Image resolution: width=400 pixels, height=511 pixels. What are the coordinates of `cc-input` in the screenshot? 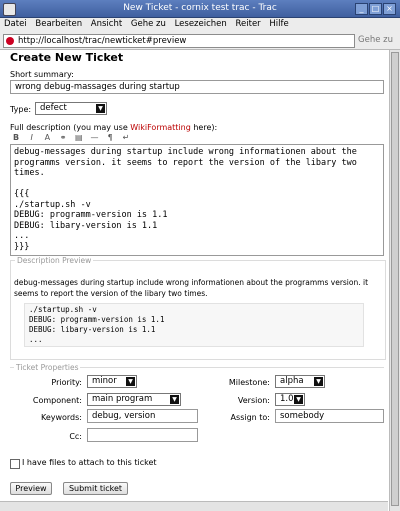 It's located at (142, 435).